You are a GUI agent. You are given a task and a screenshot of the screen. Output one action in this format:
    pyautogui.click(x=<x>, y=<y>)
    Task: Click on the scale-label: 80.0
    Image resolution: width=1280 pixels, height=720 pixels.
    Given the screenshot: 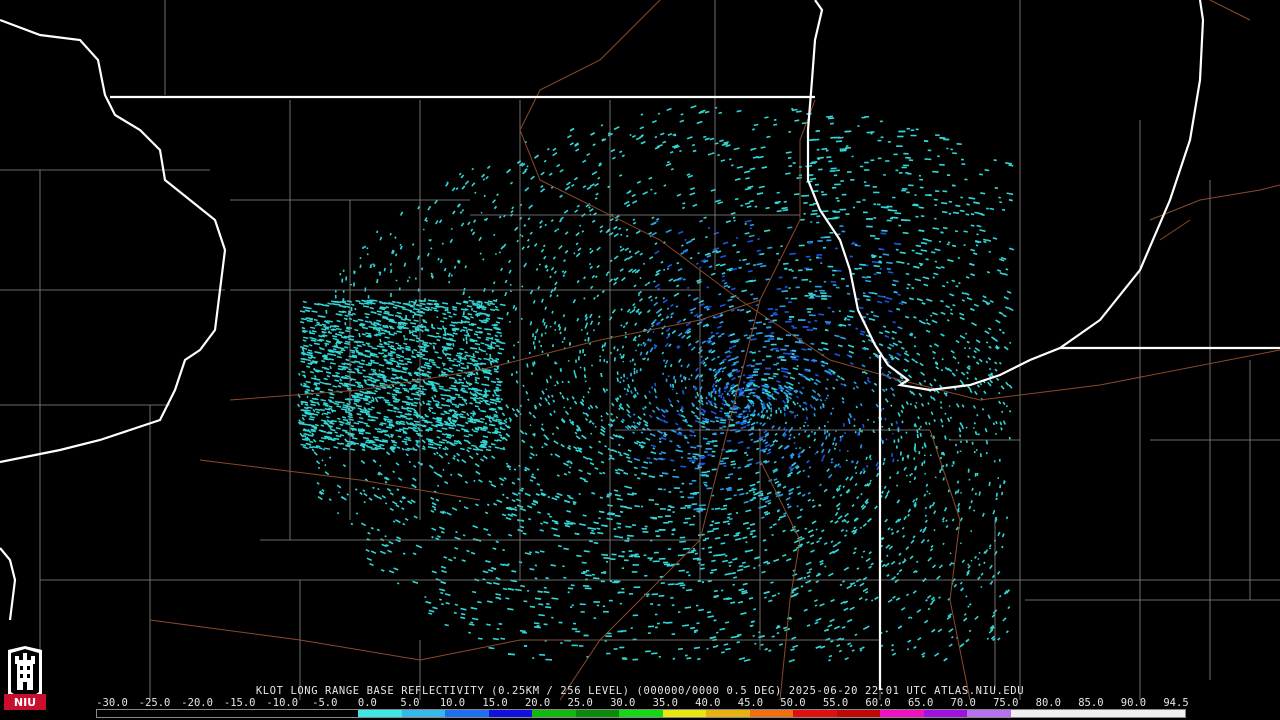 What is the action you would take?
    pyautogui.click(x=1048, y=703)
    